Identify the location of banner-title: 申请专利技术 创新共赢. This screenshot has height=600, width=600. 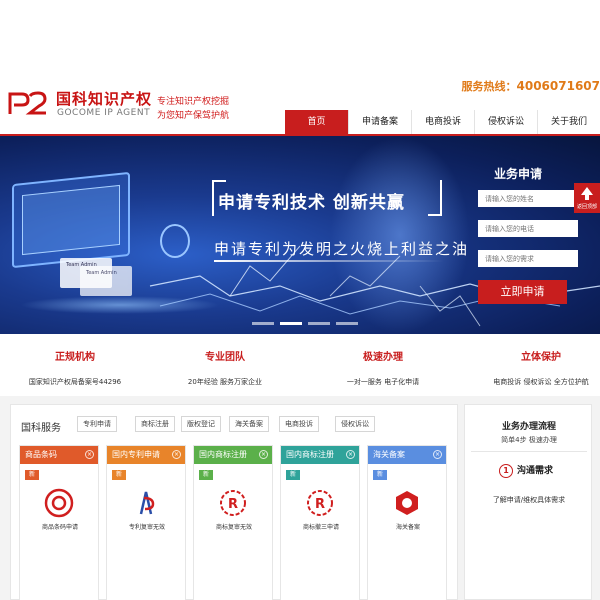
(311, 203).